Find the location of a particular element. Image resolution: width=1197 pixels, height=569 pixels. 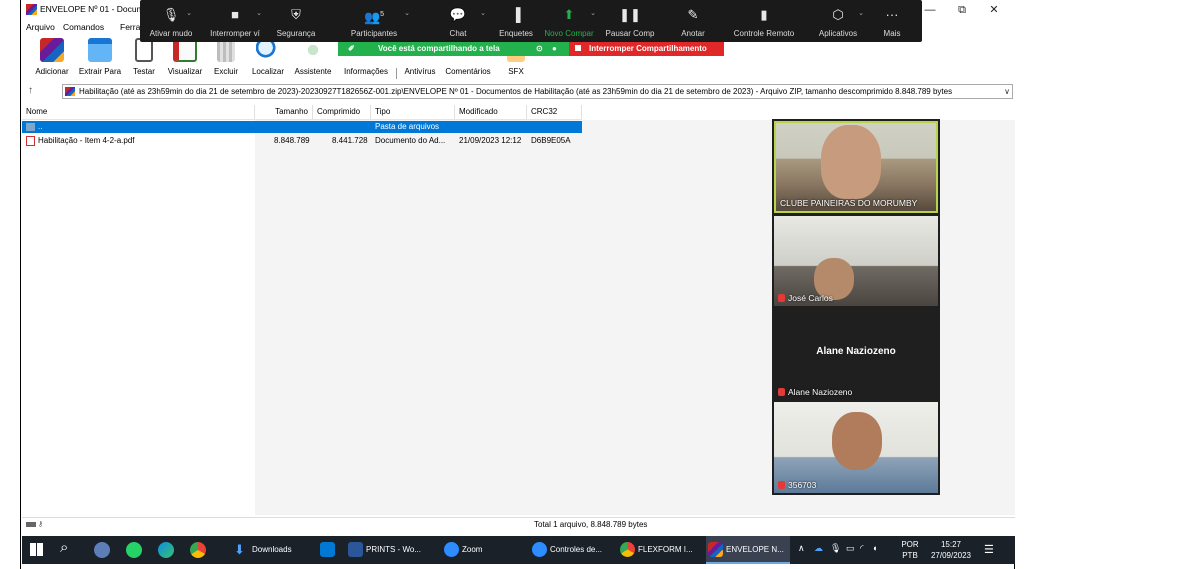

column-header-modified: Modificado is located at coordinates (491, 112).